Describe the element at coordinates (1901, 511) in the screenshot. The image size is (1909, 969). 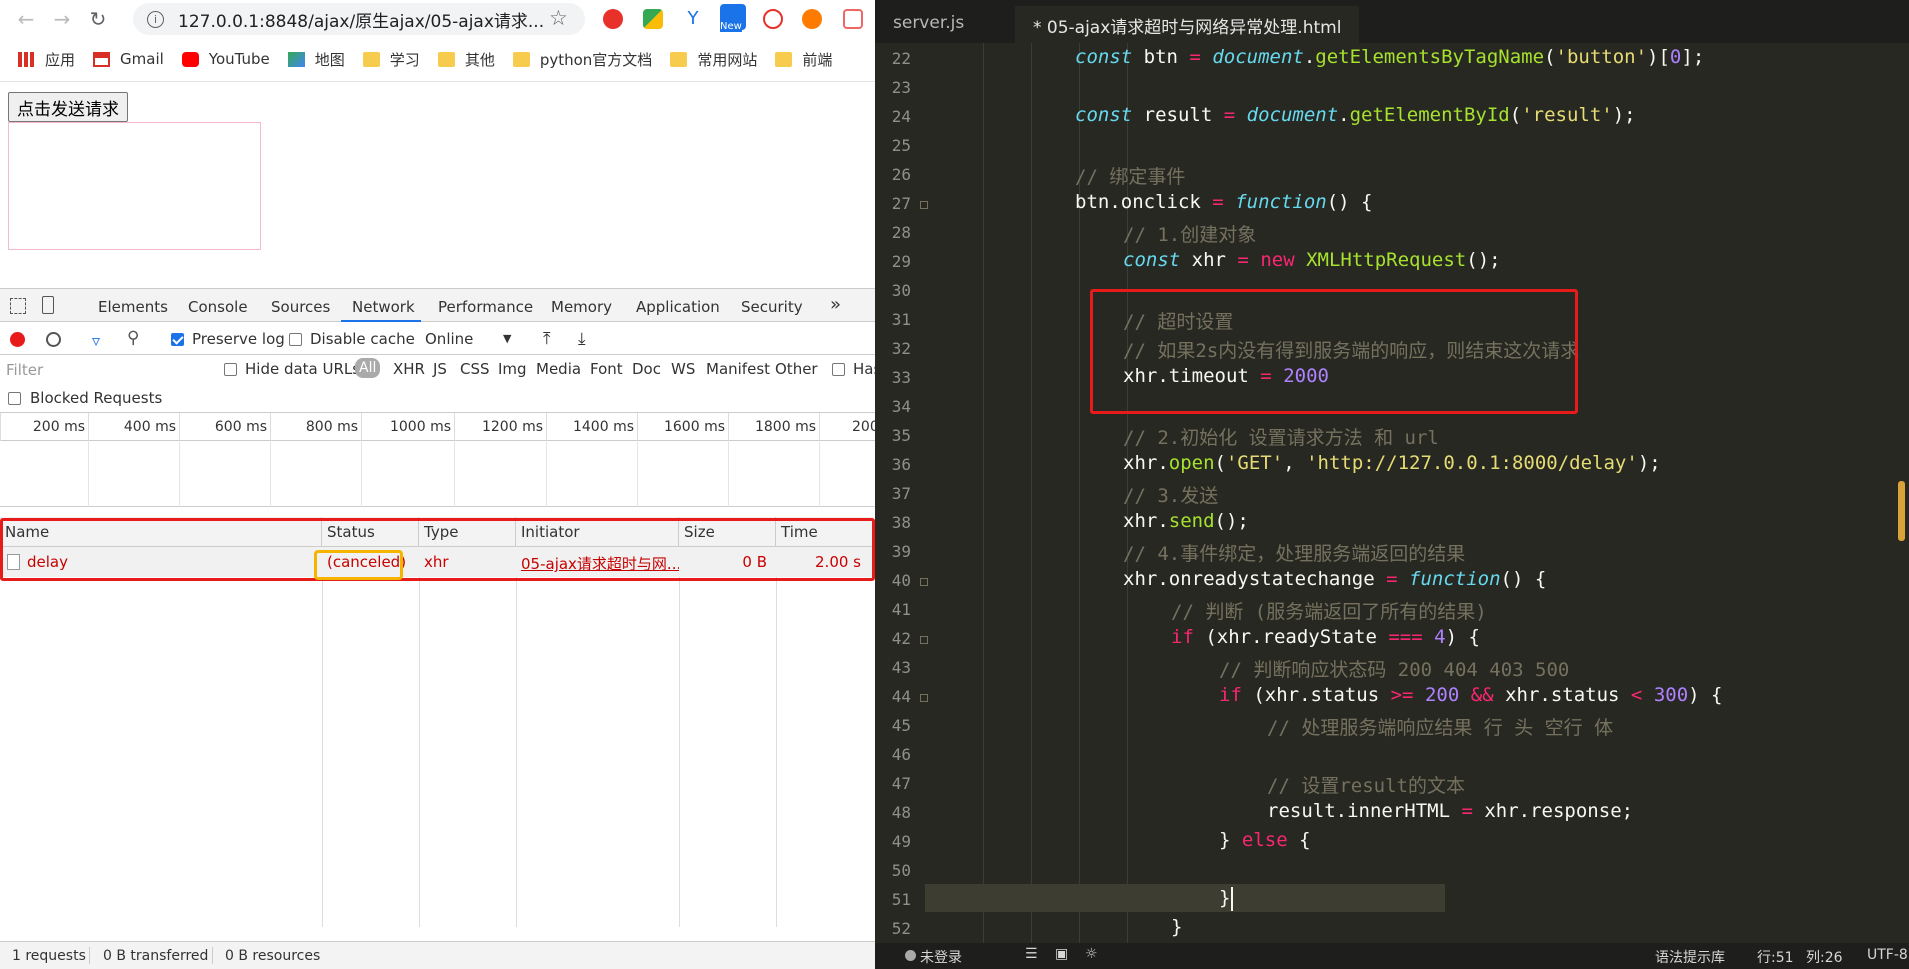
I see `scrollbar-thumb` at that location.